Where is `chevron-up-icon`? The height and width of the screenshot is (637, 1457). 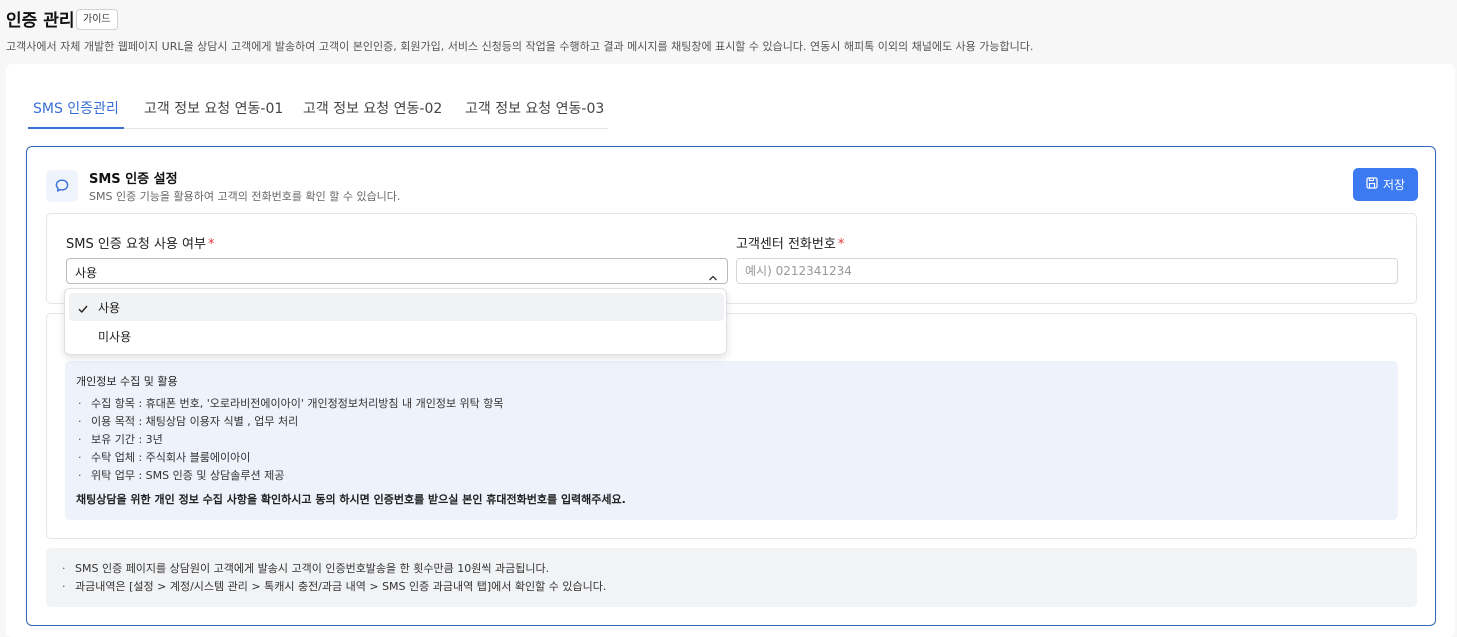 chevron-up-icon is located at coordinates (713, 276).